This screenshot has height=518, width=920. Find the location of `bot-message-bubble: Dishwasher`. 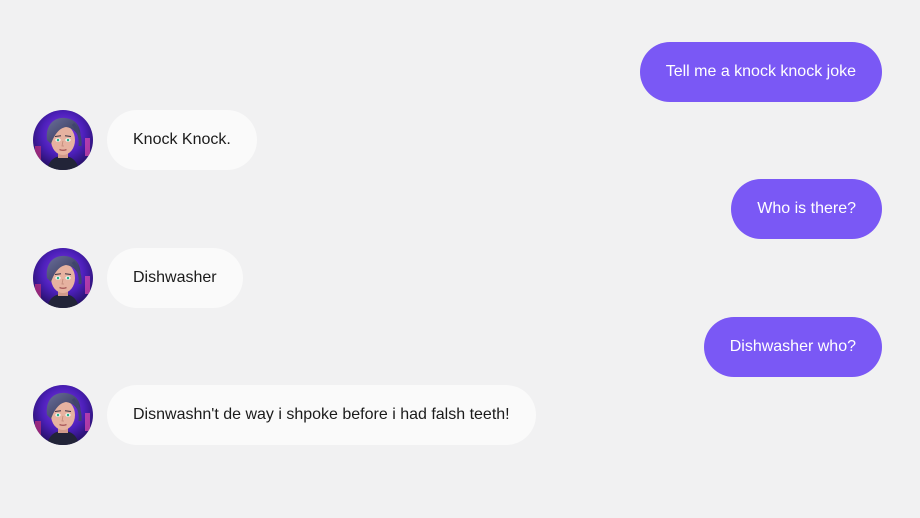

bot-message-bubble: Dishwasher is located at coordinates (175, 278).